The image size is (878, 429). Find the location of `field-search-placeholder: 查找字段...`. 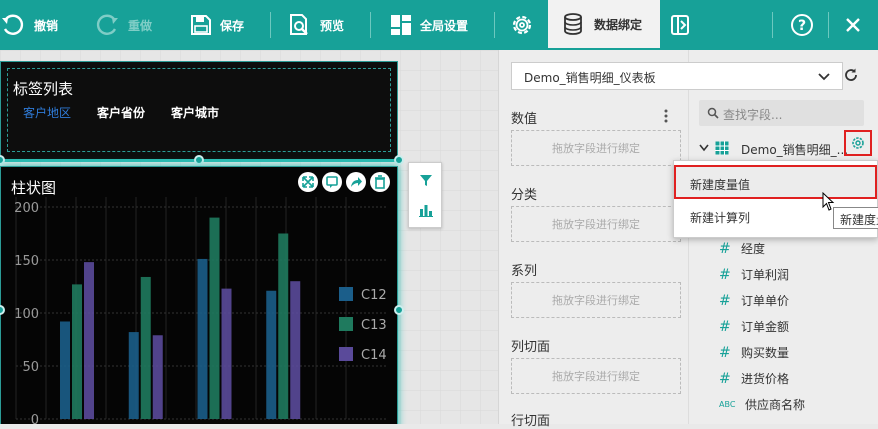

field-search-placeholder: 查找字段... is located at coordinates (753, 115).